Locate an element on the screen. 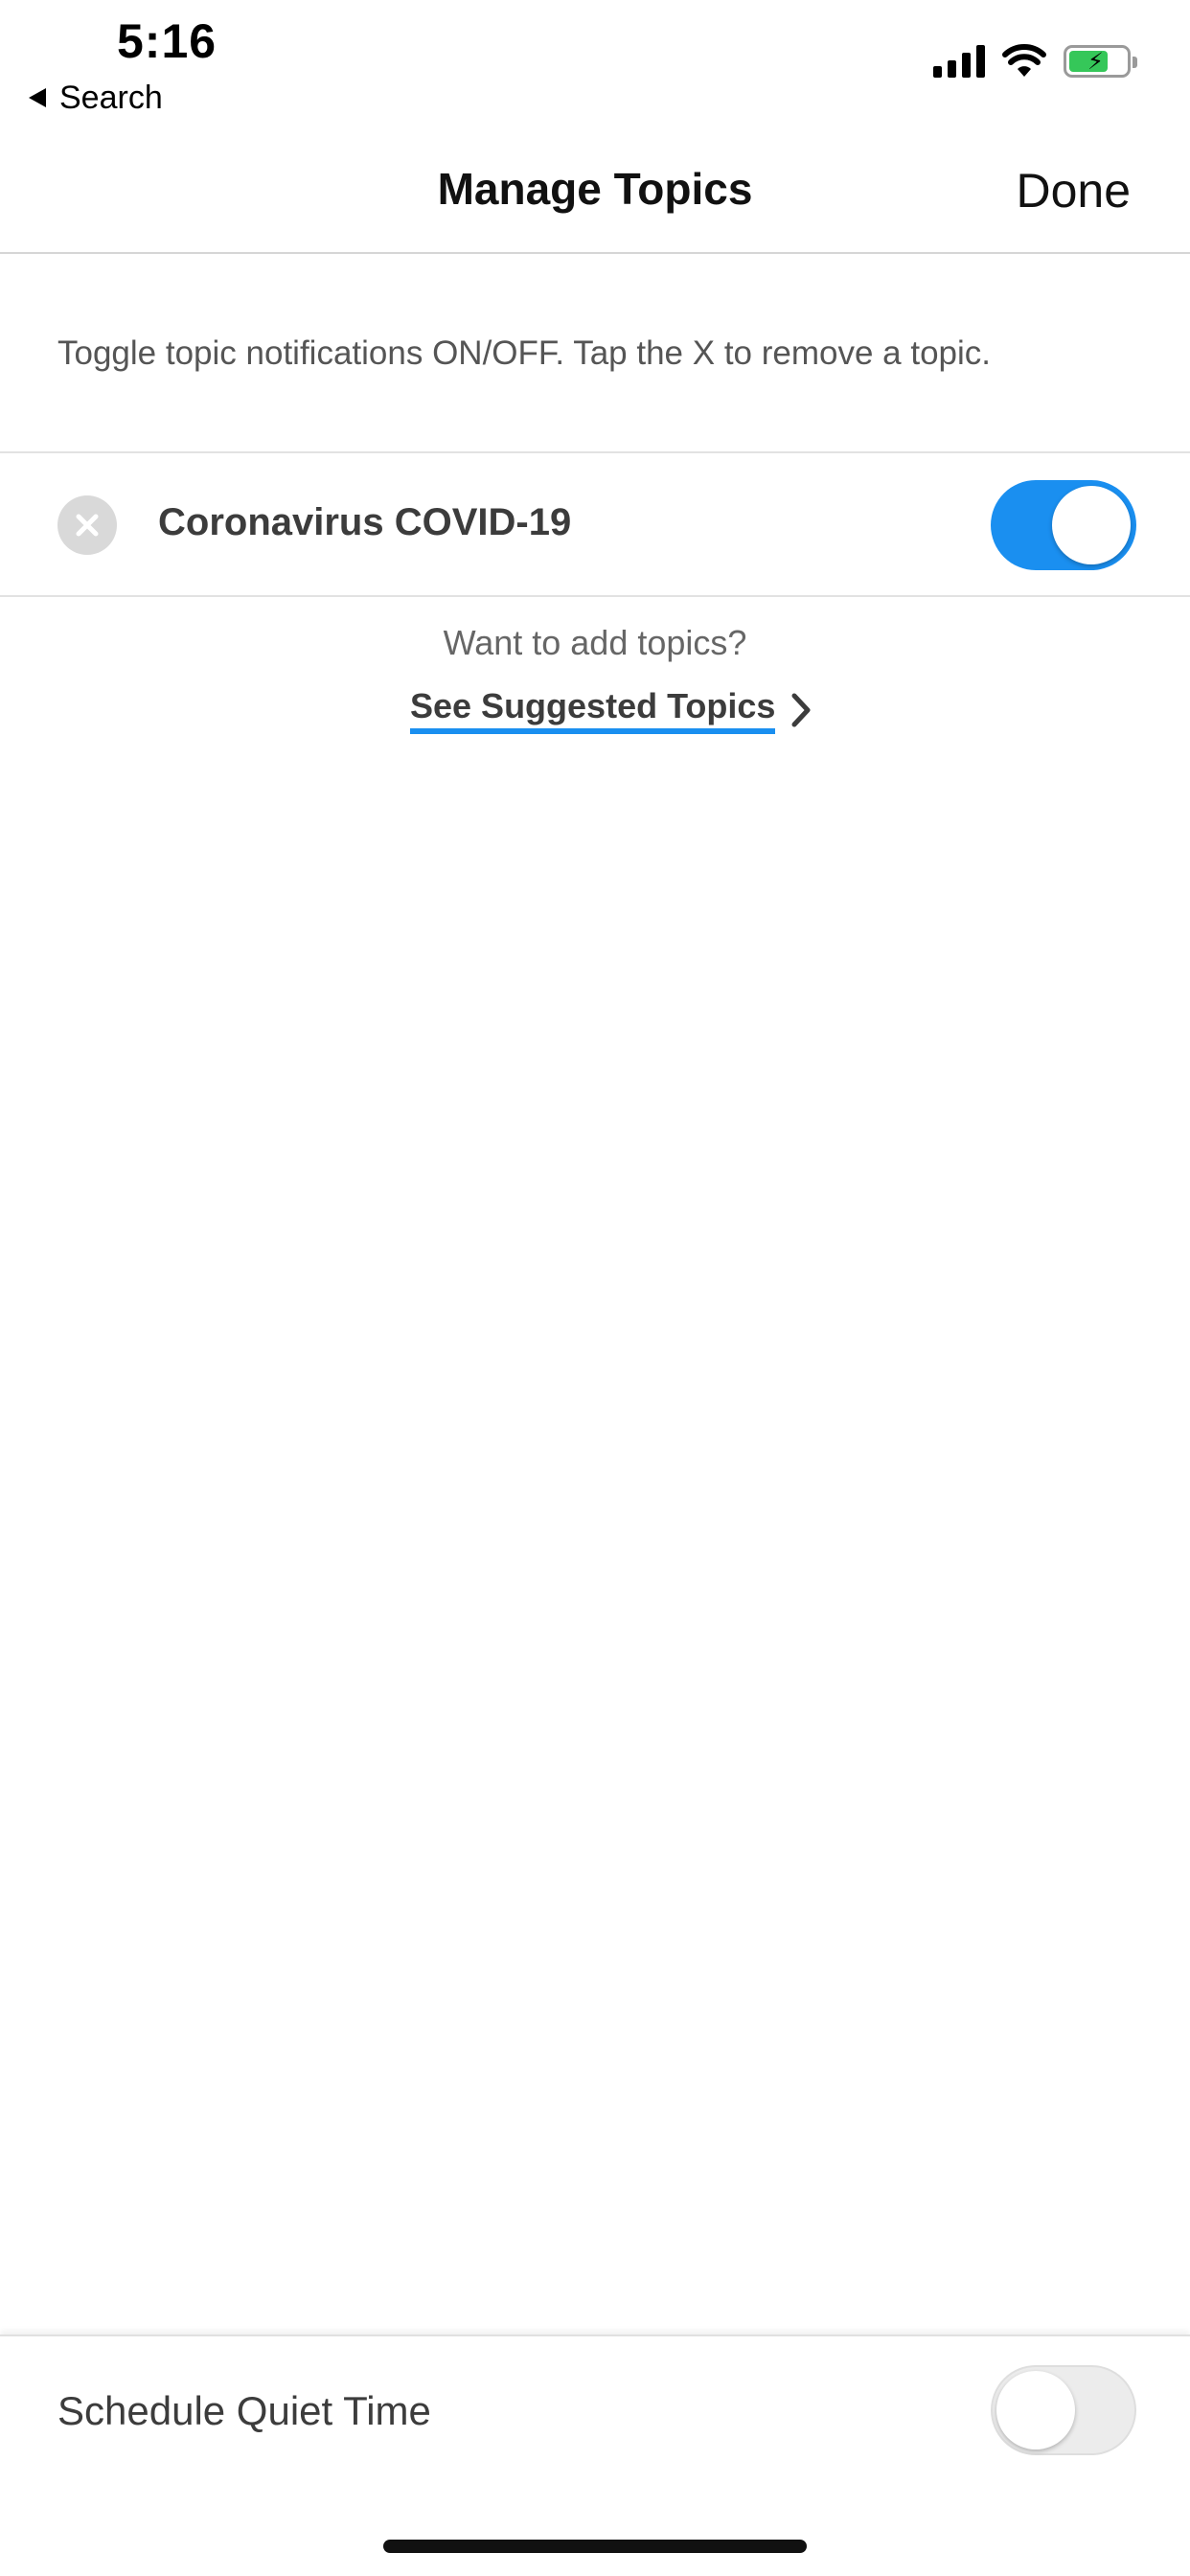  see-suggested-topics-link: See Suggested Topics is located at coordinates (611, 710).